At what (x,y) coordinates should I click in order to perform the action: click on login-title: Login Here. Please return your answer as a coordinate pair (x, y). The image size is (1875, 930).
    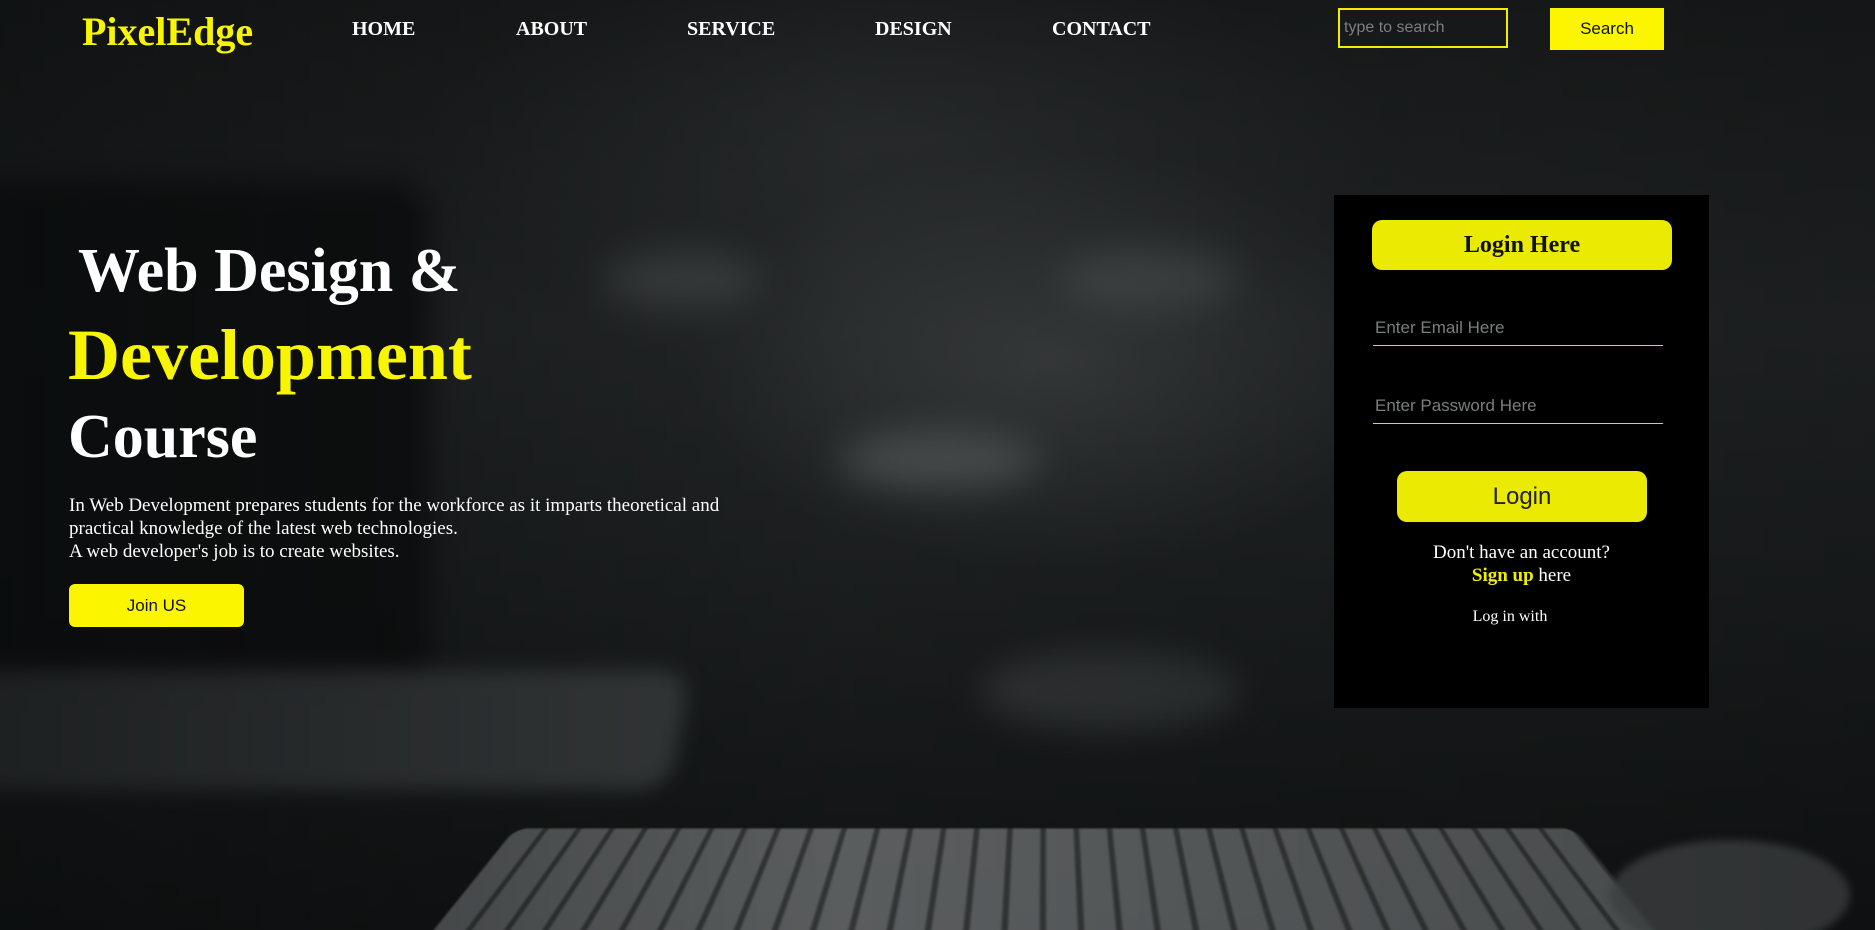
    Looking at the image, I should click on (1522, 245).